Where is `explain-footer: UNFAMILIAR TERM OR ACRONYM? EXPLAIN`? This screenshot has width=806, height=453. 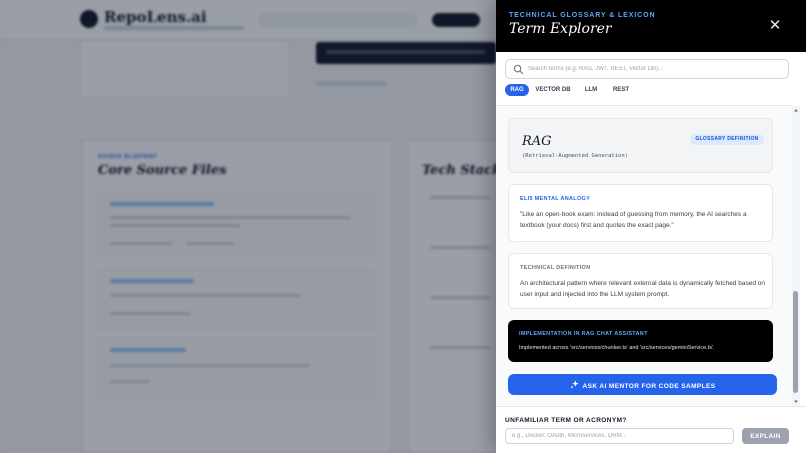
explain-footer: UNFAMILIAR TERM OR ACRONYM? EXPLAIN is located at coordinates (651, 429).